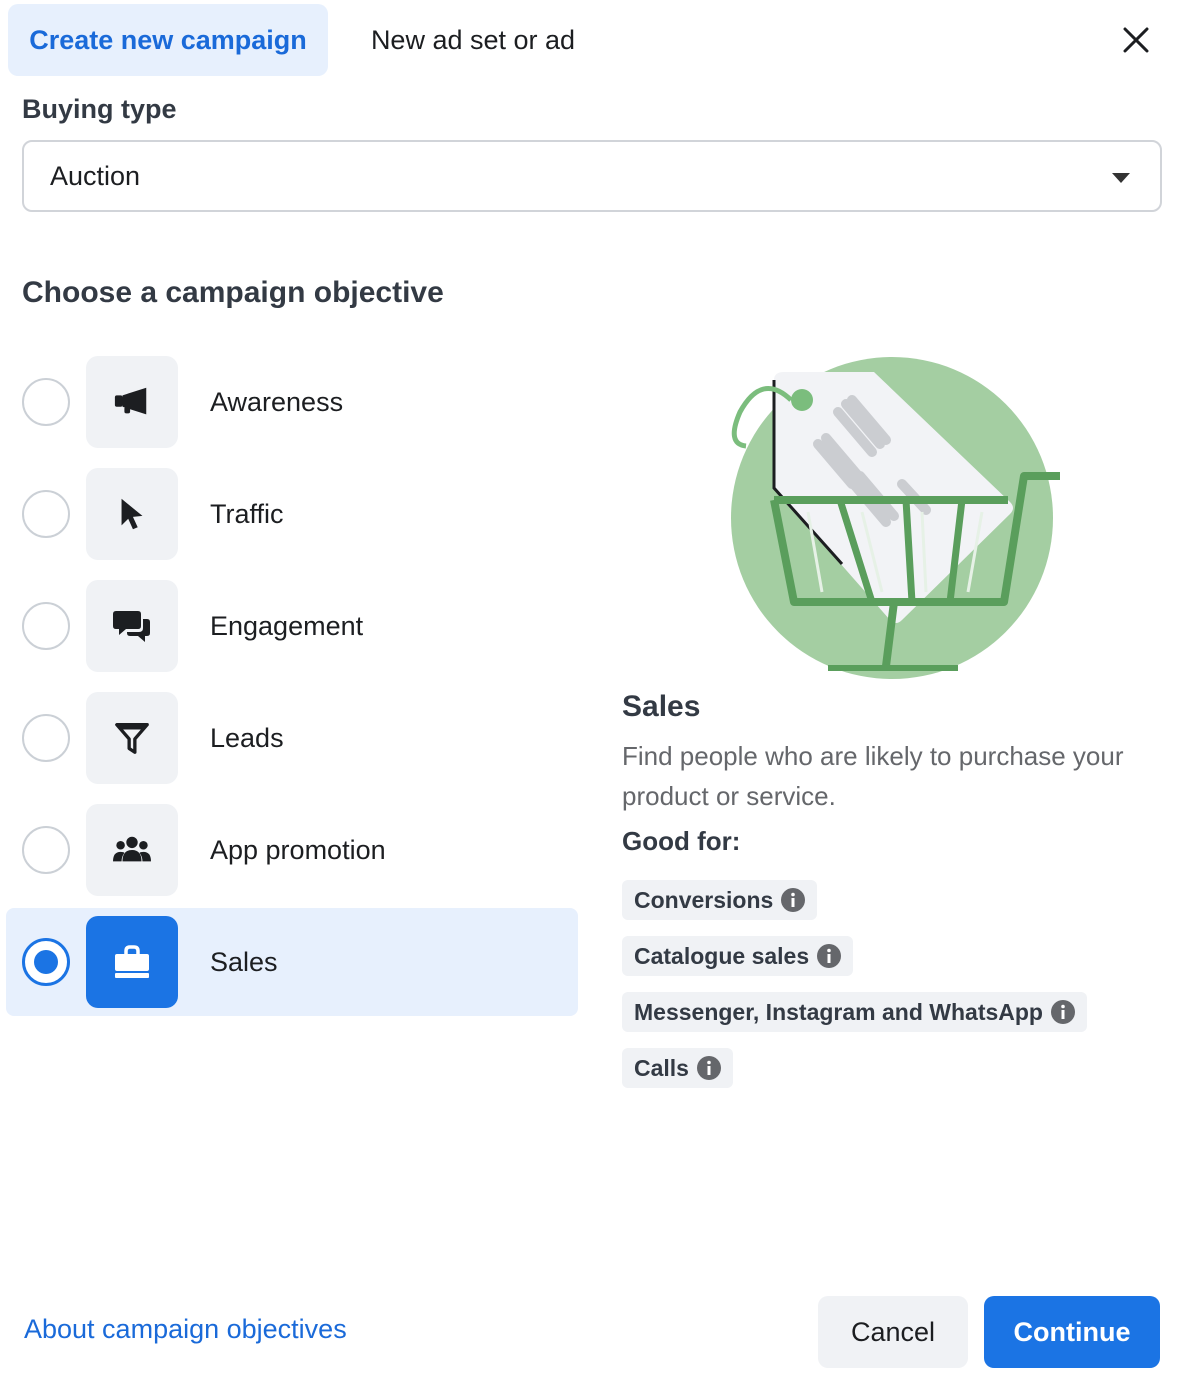  What do you see at coordinates (287, 625) in the screenshot?
I see `objective-label: Engagement` at bounding box center [287, 625].